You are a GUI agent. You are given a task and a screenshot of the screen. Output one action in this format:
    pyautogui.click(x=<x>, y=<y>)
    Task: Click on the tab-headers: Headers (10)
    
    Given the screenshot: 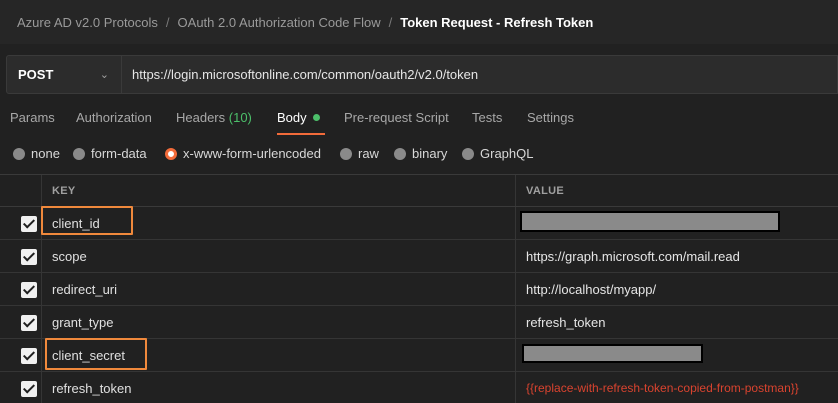 What is the action you would take?
    pyautogui.click(x=214, y=117)
    